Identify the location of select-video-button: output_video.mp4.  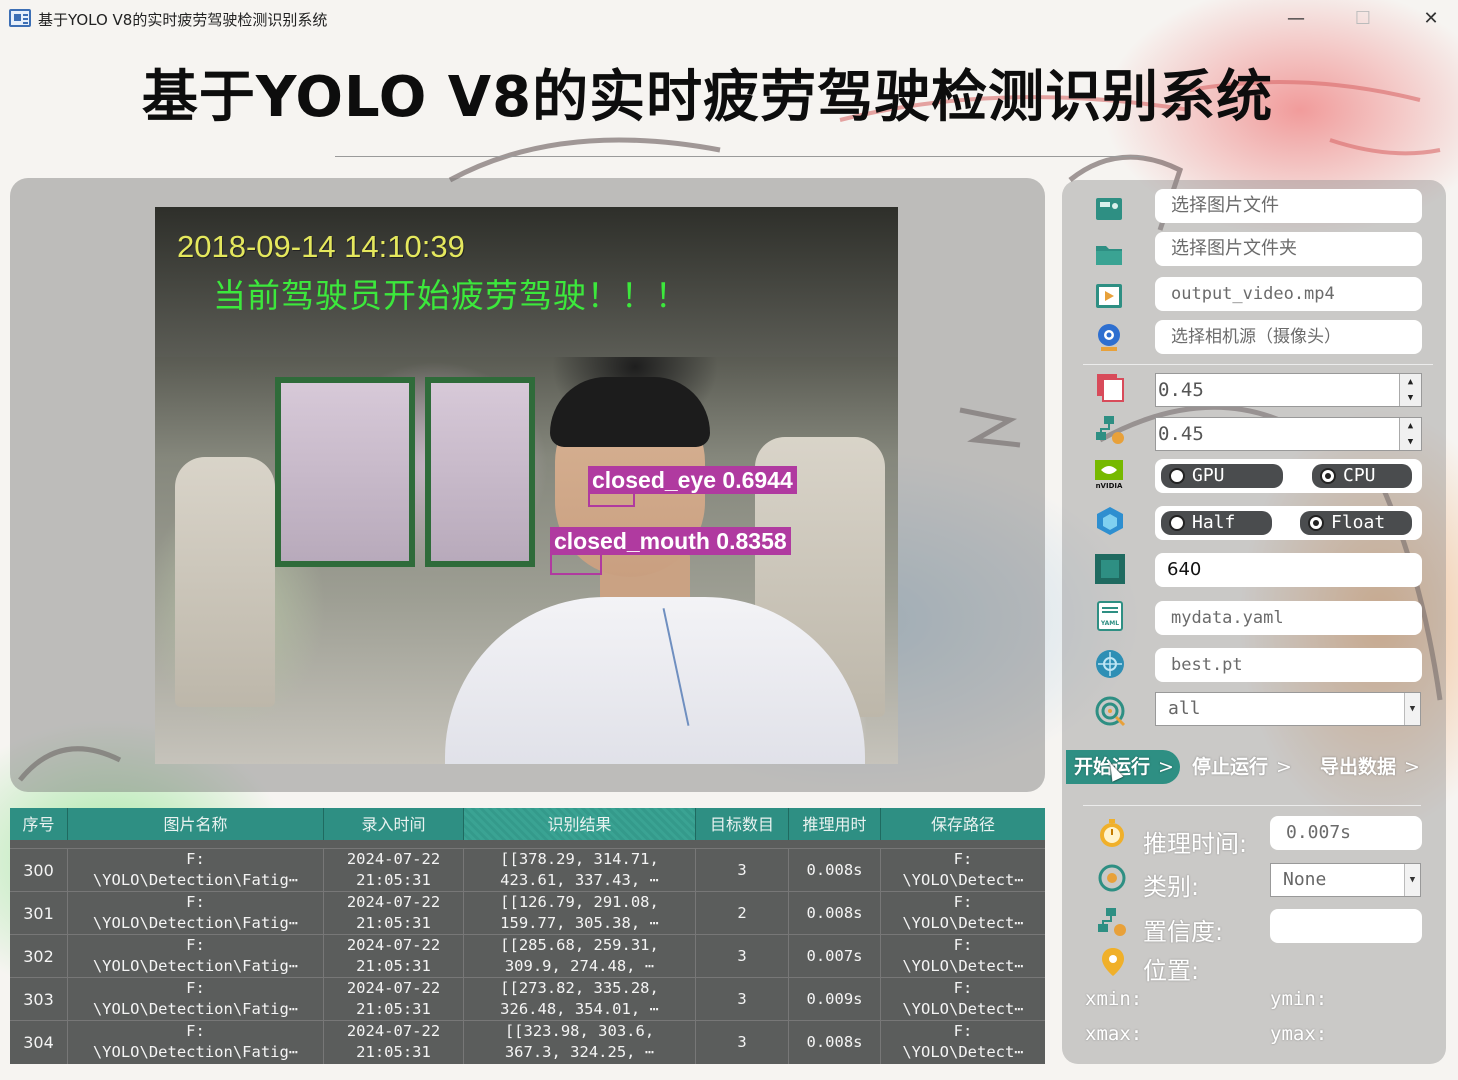
(1288, 294).